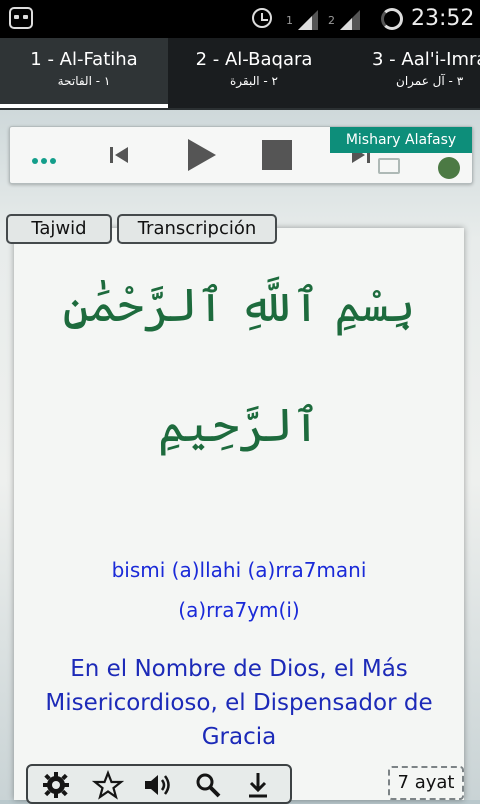  Describe the element at coordinates (59, 229) in the screenshot. I see `tajwid-button: Tajwid` at that location.